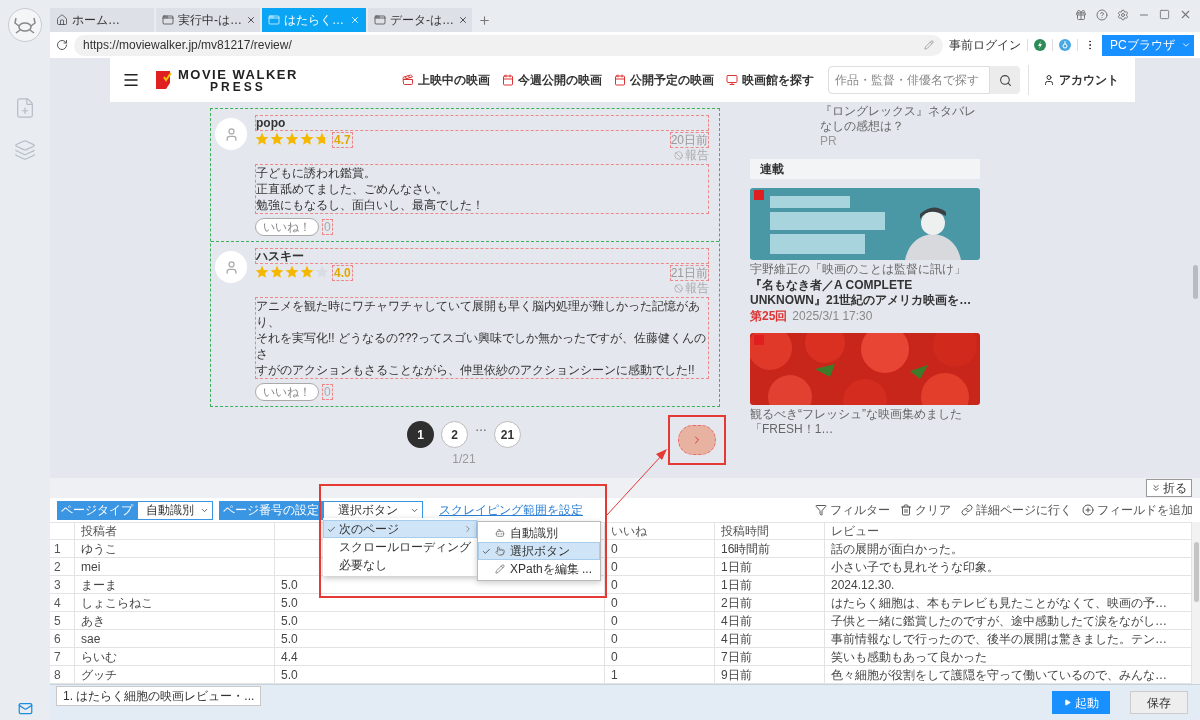  I want to click on logo-subtitle: PRESS, so click(238, 86).